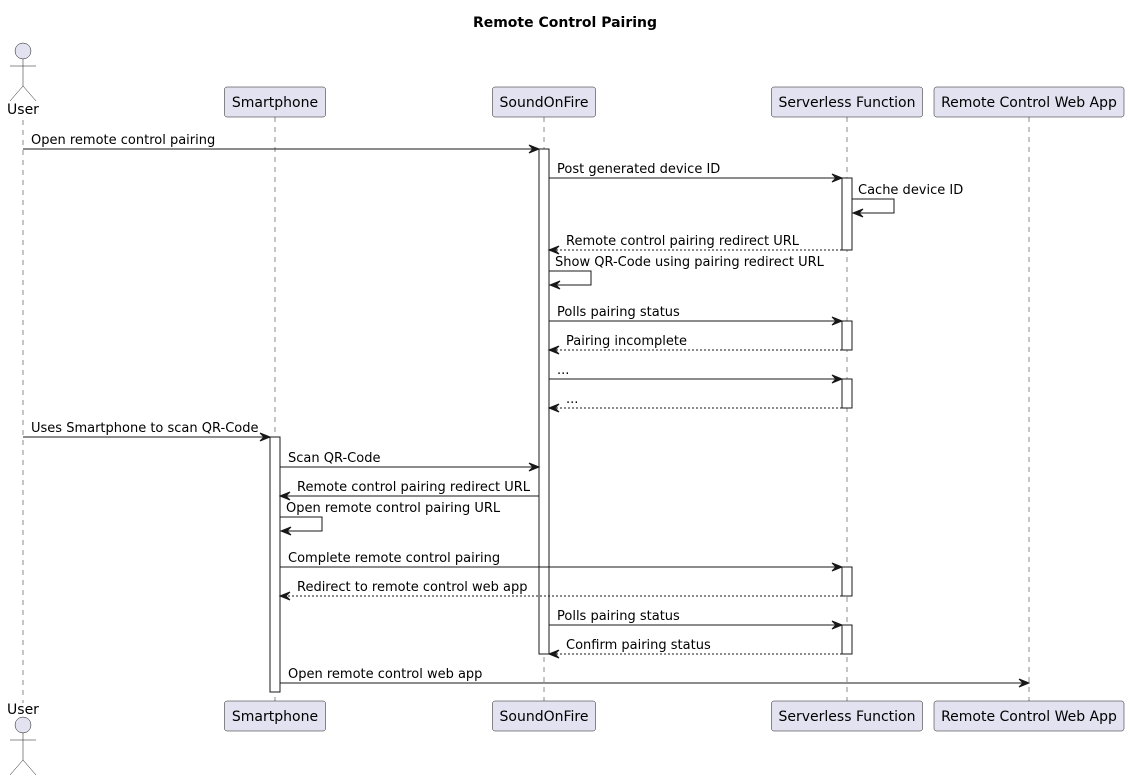 The width and height of the screenshot is (1130, 781). I want to click on message-5: Polls pairing status, so click(696, 315).